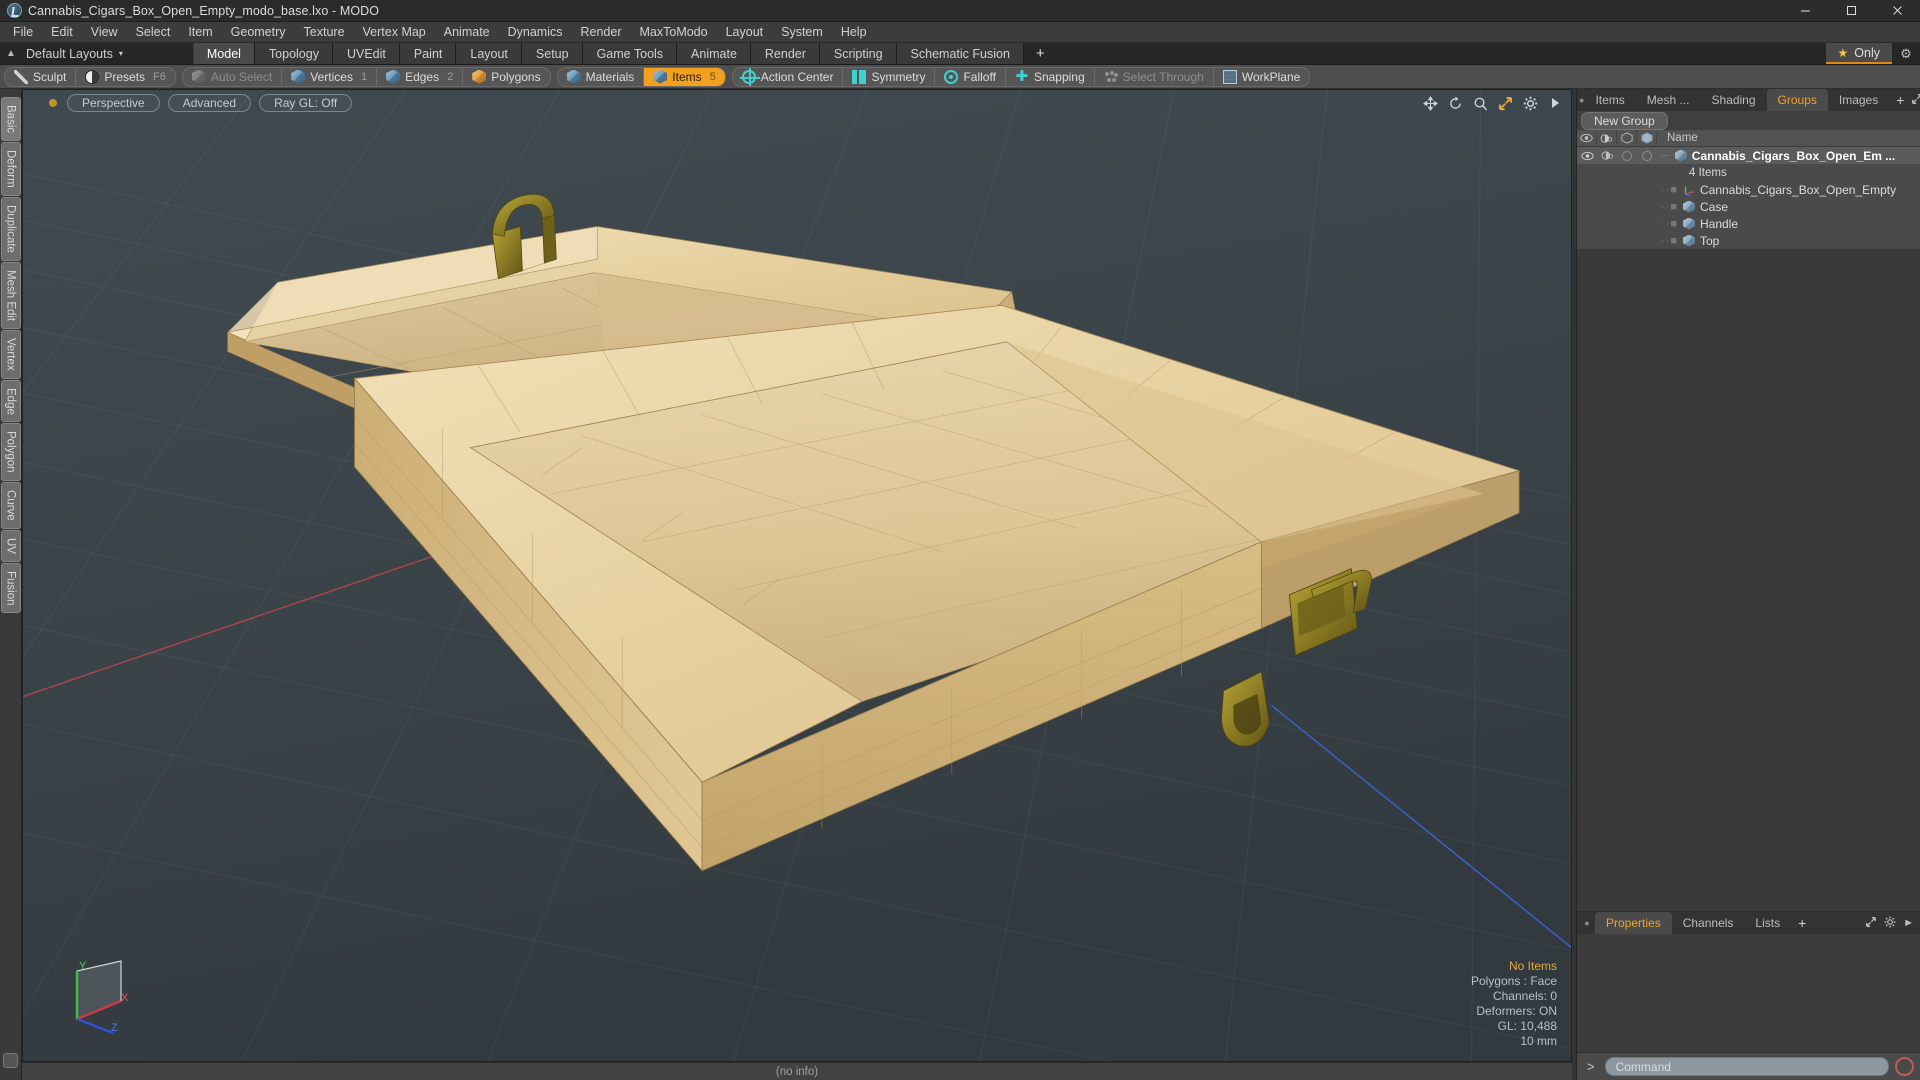 This screenshot has width=1920, height=1080. What do you see at coordinates (889, 76) in the screenshot?
I see `symmetry-button: Symmetry` at bounding box center [889, 76].